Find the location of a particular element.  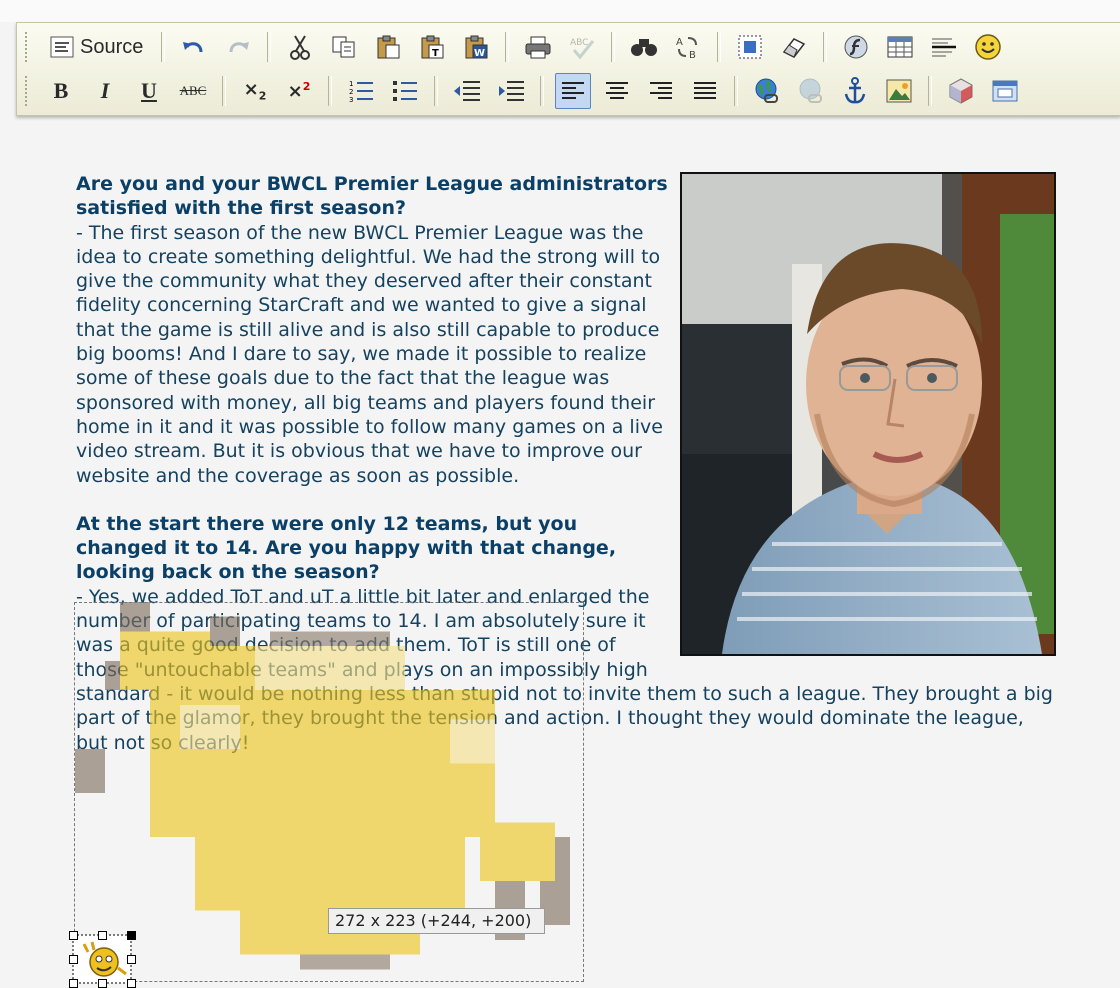

superscript-button: ×2 is located at coordinates (299, 91).